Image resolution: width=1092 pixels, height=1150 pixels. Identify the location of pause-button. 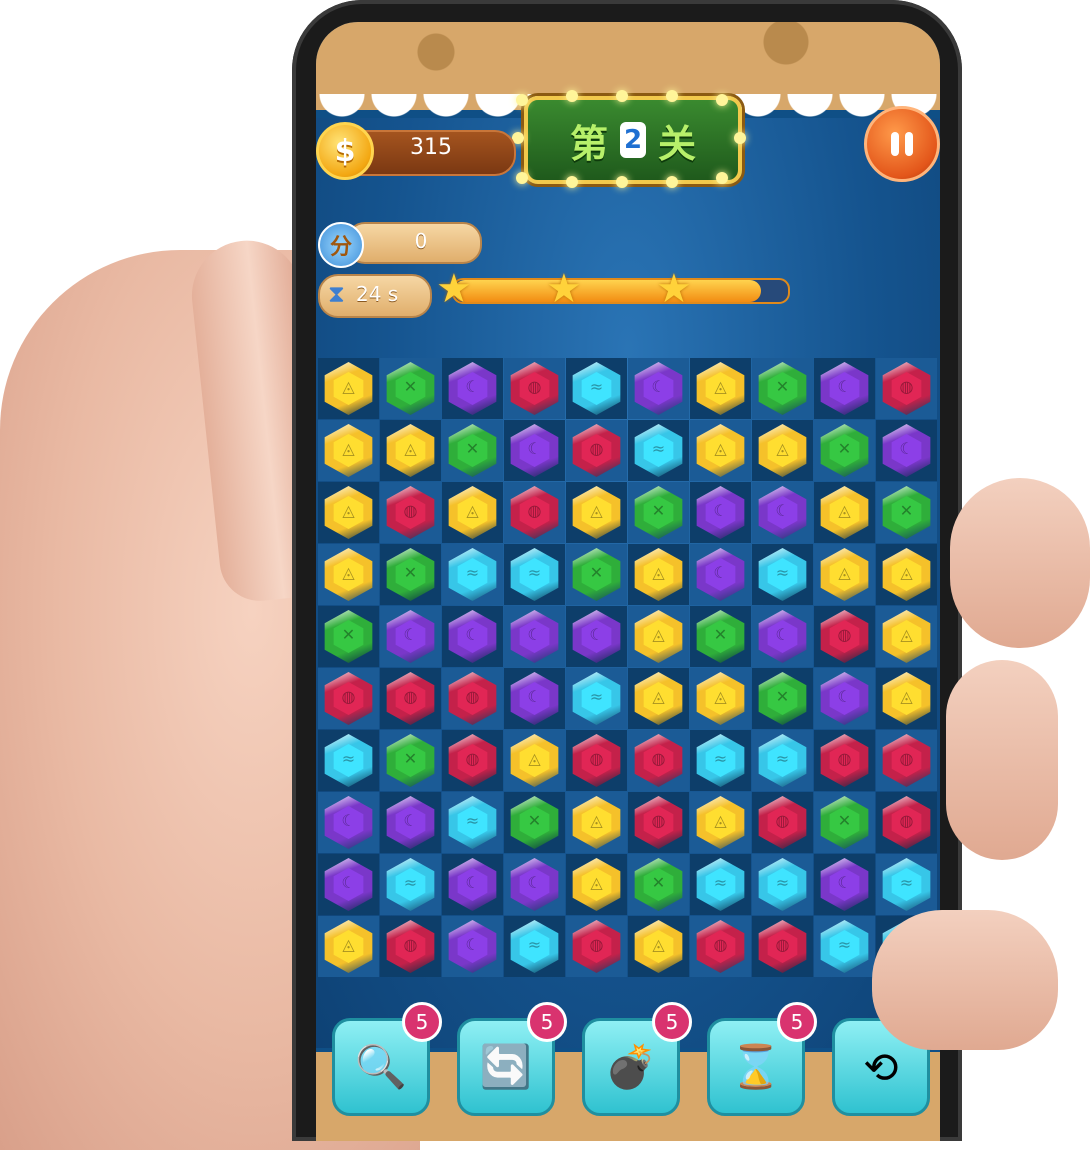
(902, 144).